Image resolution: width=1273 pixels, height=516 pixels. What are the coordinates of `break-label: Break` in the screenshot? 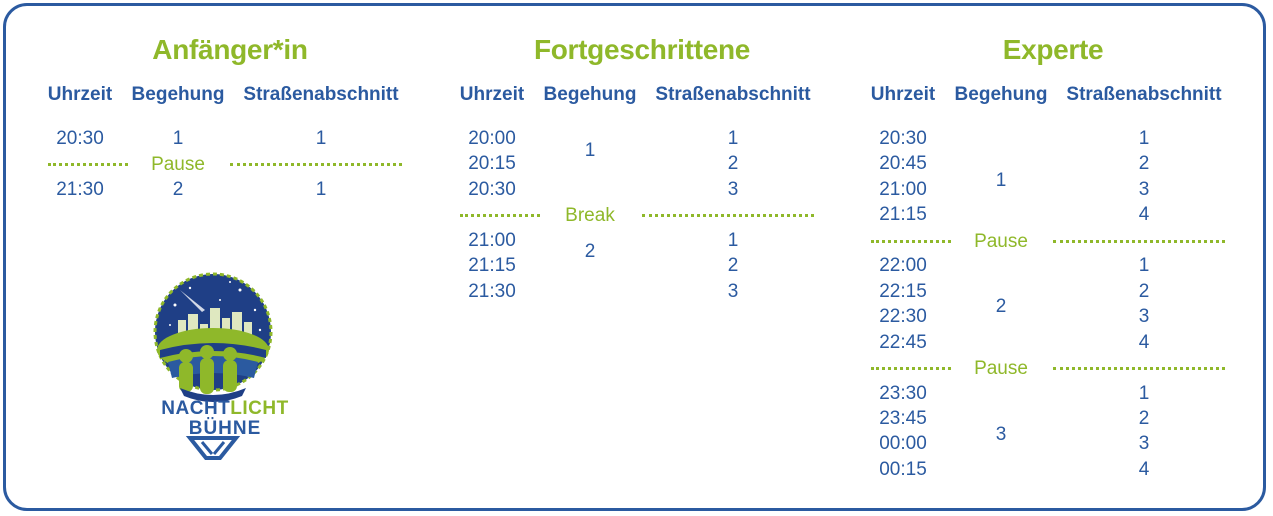 It's located at (590, 215).